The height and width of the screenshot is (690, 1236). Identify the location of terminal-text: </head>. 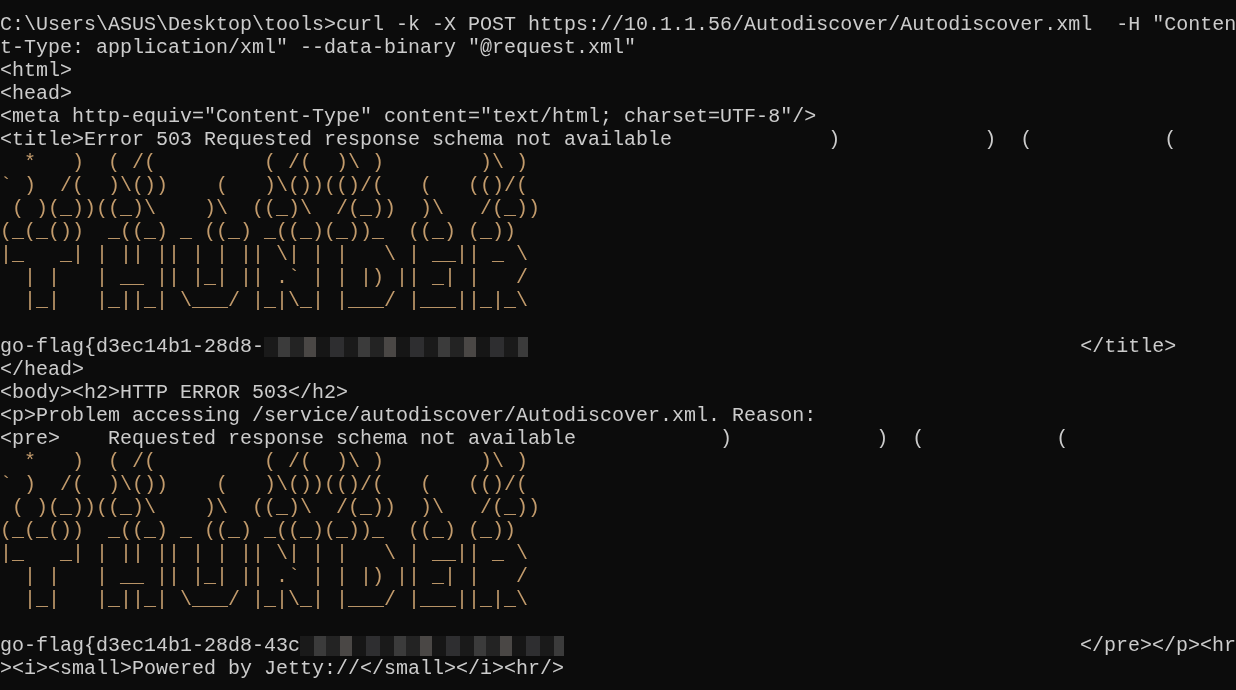
(42, 369).